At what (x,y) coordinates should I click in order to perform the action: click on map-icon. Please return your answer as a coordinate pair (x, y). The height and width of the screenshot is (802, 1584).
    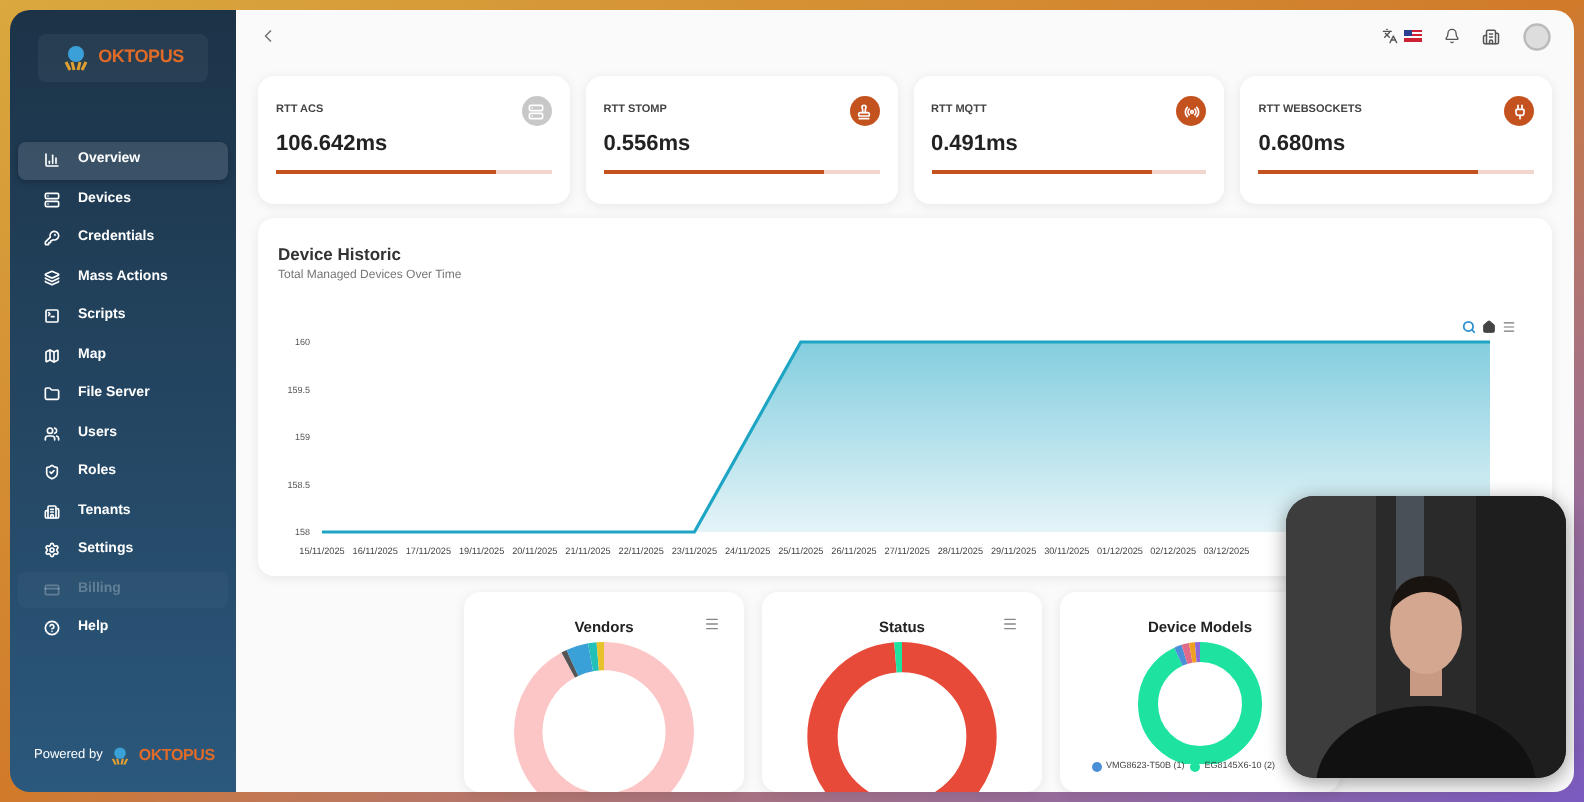
    Looking at the image, I should click on (52, 355).